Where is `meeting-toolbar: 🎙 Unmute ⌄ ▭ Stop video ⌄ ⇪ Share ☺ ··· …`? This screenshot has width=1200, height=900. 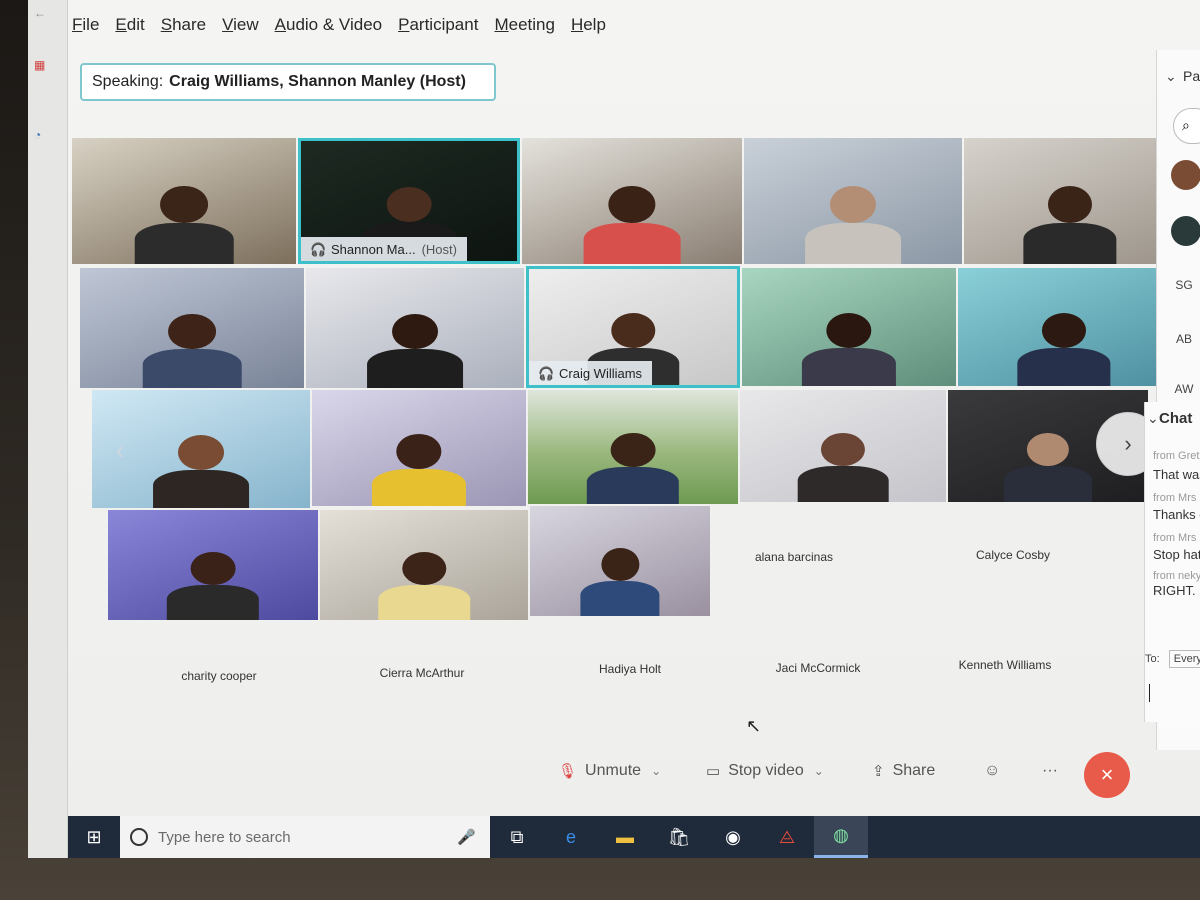
meeting-toolbar: 🎙 Unmute ⌄ ▭ Stop video ⌄ ⇪ Share ☺ ··· … is located at coordinates (838, 775).